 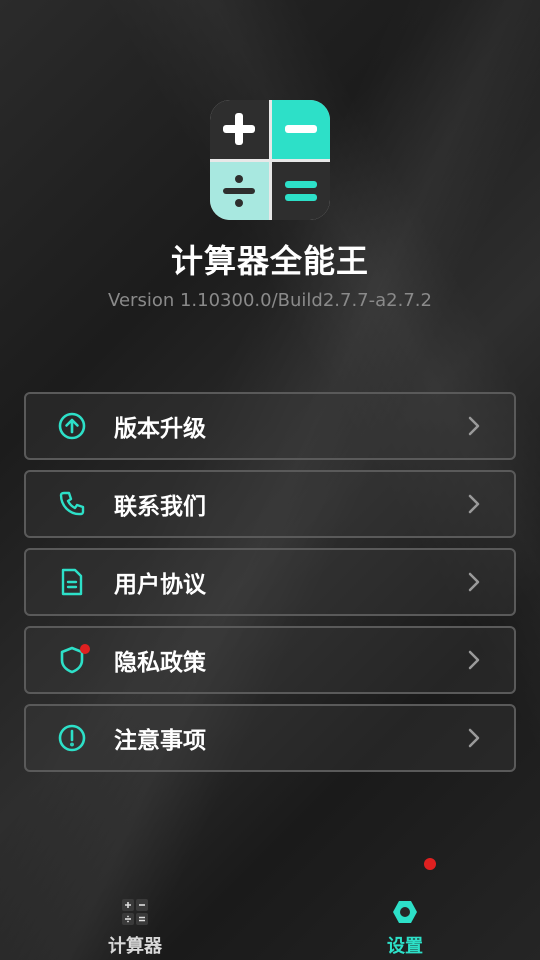 I want to click on upload-circle-icon, so click(x=72, y=426).